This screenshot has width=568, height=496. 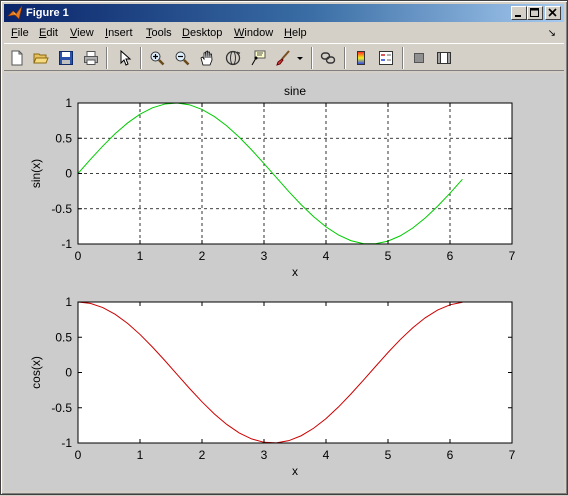 I want to click on menu-help: Help, so click(x=295, y=33).